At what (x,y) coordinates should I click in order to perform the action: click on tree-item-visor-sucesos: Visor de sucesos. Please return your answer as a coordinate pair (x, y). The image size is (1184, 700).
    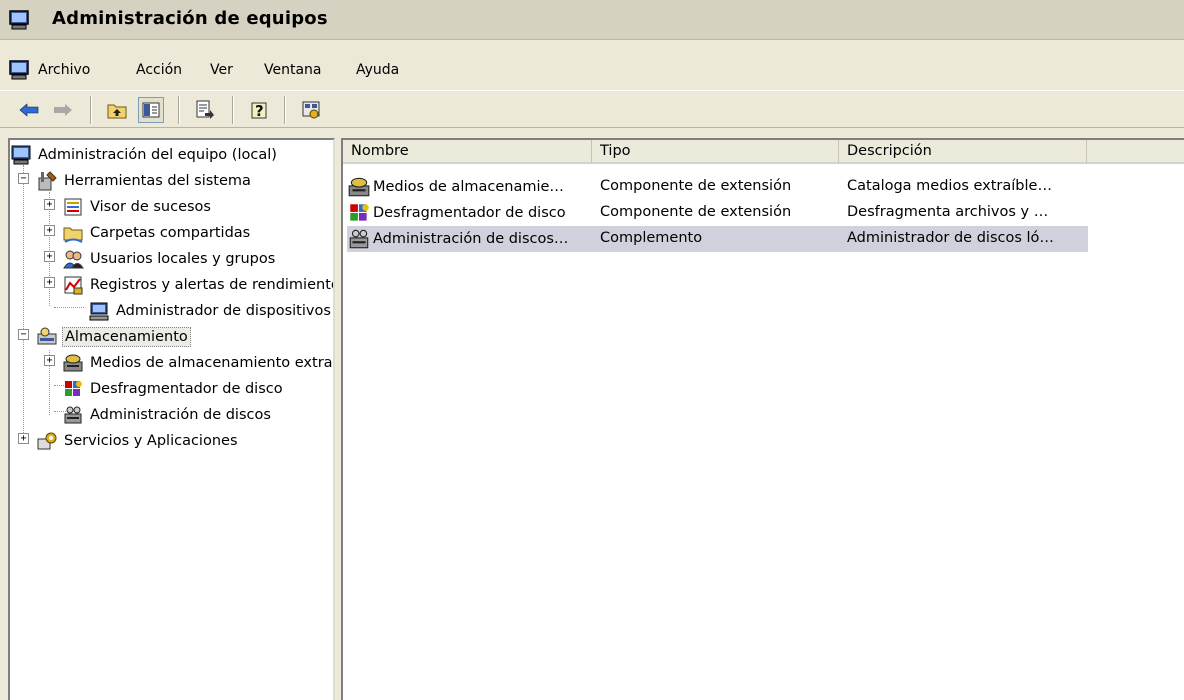
    Looking at the image, I should click on (137, 207).